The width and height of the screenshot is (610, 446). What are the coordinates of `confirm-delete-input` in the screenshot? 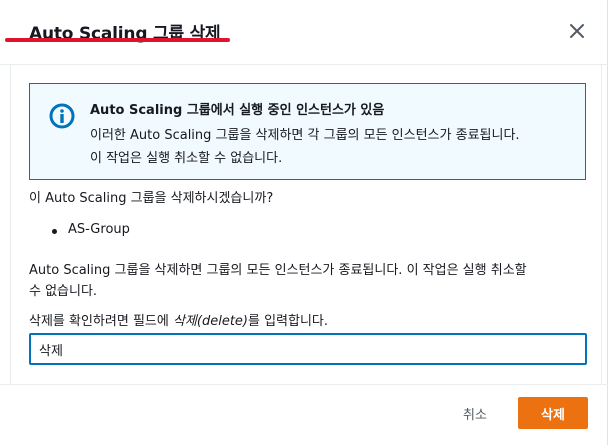 It's located at (308, 349).